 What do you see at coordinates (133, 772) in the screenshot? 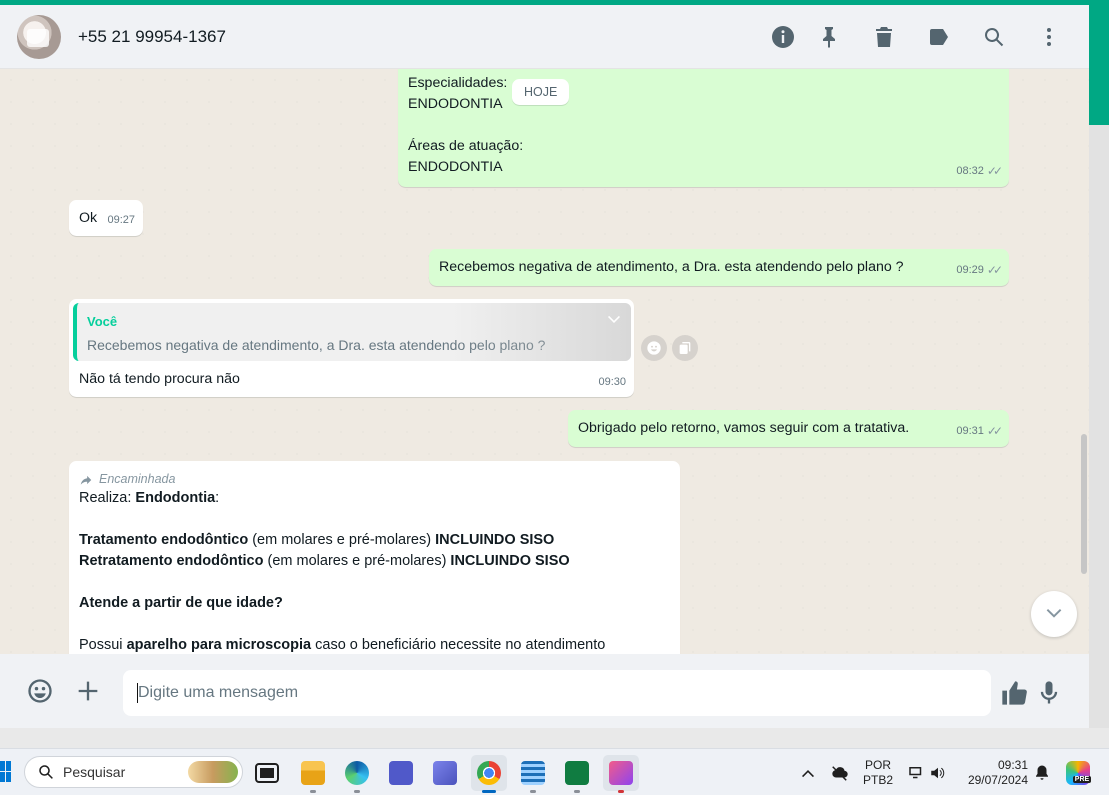
I see `taskbar-search: Pesquisar` at bounding box center [133, 772].